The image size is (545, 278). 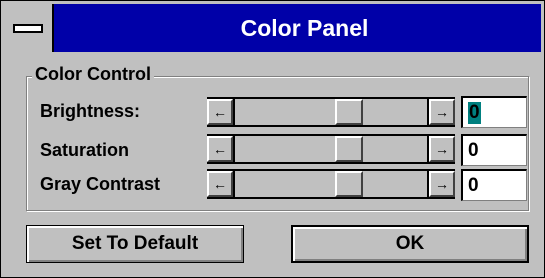 I want to click on brightness-label: Brightness:, so click(x=90, y=111).